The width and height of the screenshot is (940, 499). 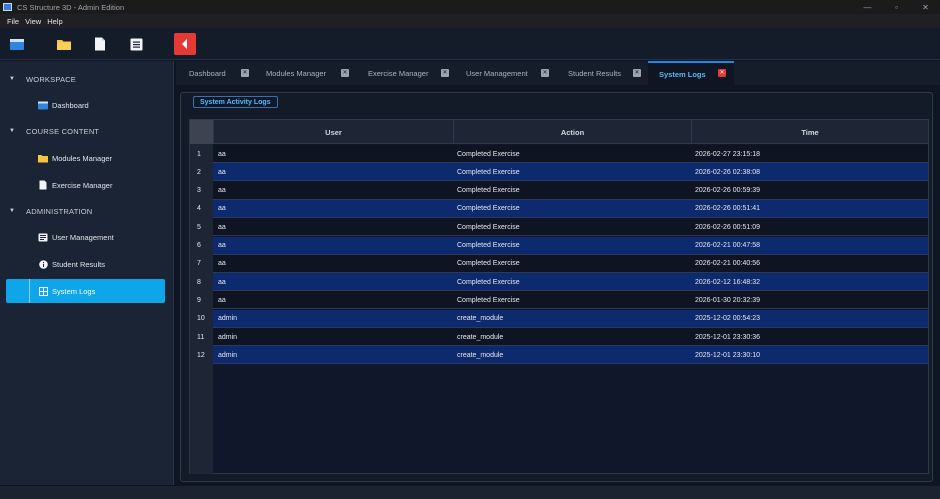 What do you see at coordinates (727, 172) in the screenshot?
I see `cell-time: 2026-02-26 02:38:08` at bounding box center [727, 172].